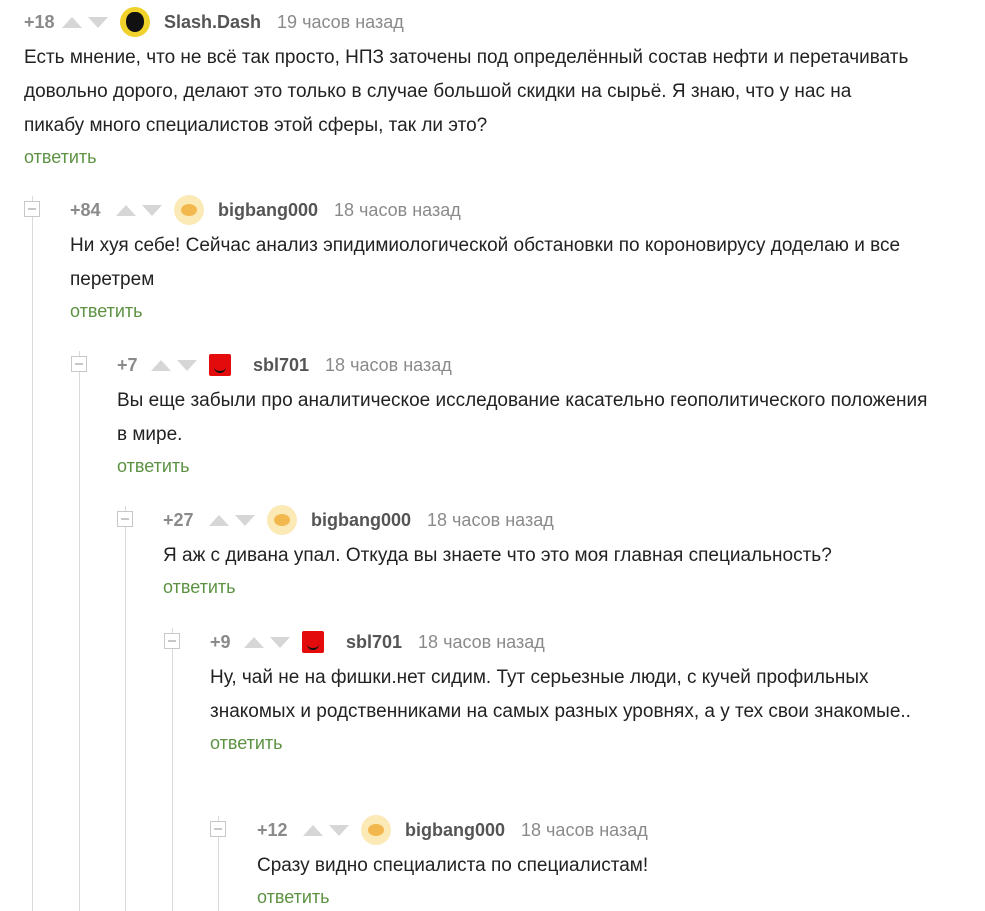 This screenshot has height=911, width=985. What do you see at coordinates (39, 21) in the screenshot?
I see `comment-rating: +18` at bounding box center [39, 21].